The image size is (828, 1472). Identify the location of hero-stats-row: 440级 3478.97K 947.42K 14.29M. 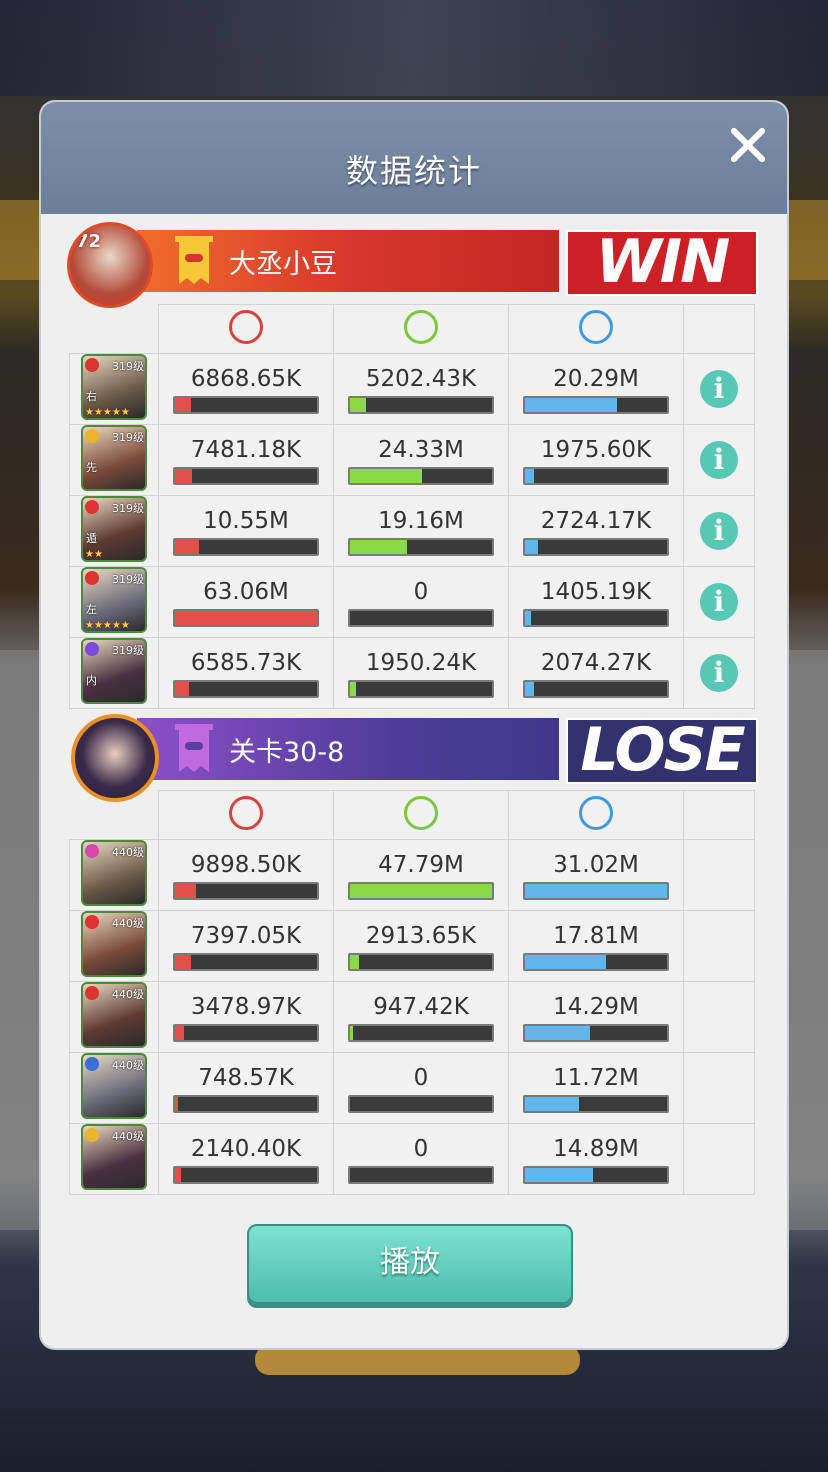
(412, 1017).